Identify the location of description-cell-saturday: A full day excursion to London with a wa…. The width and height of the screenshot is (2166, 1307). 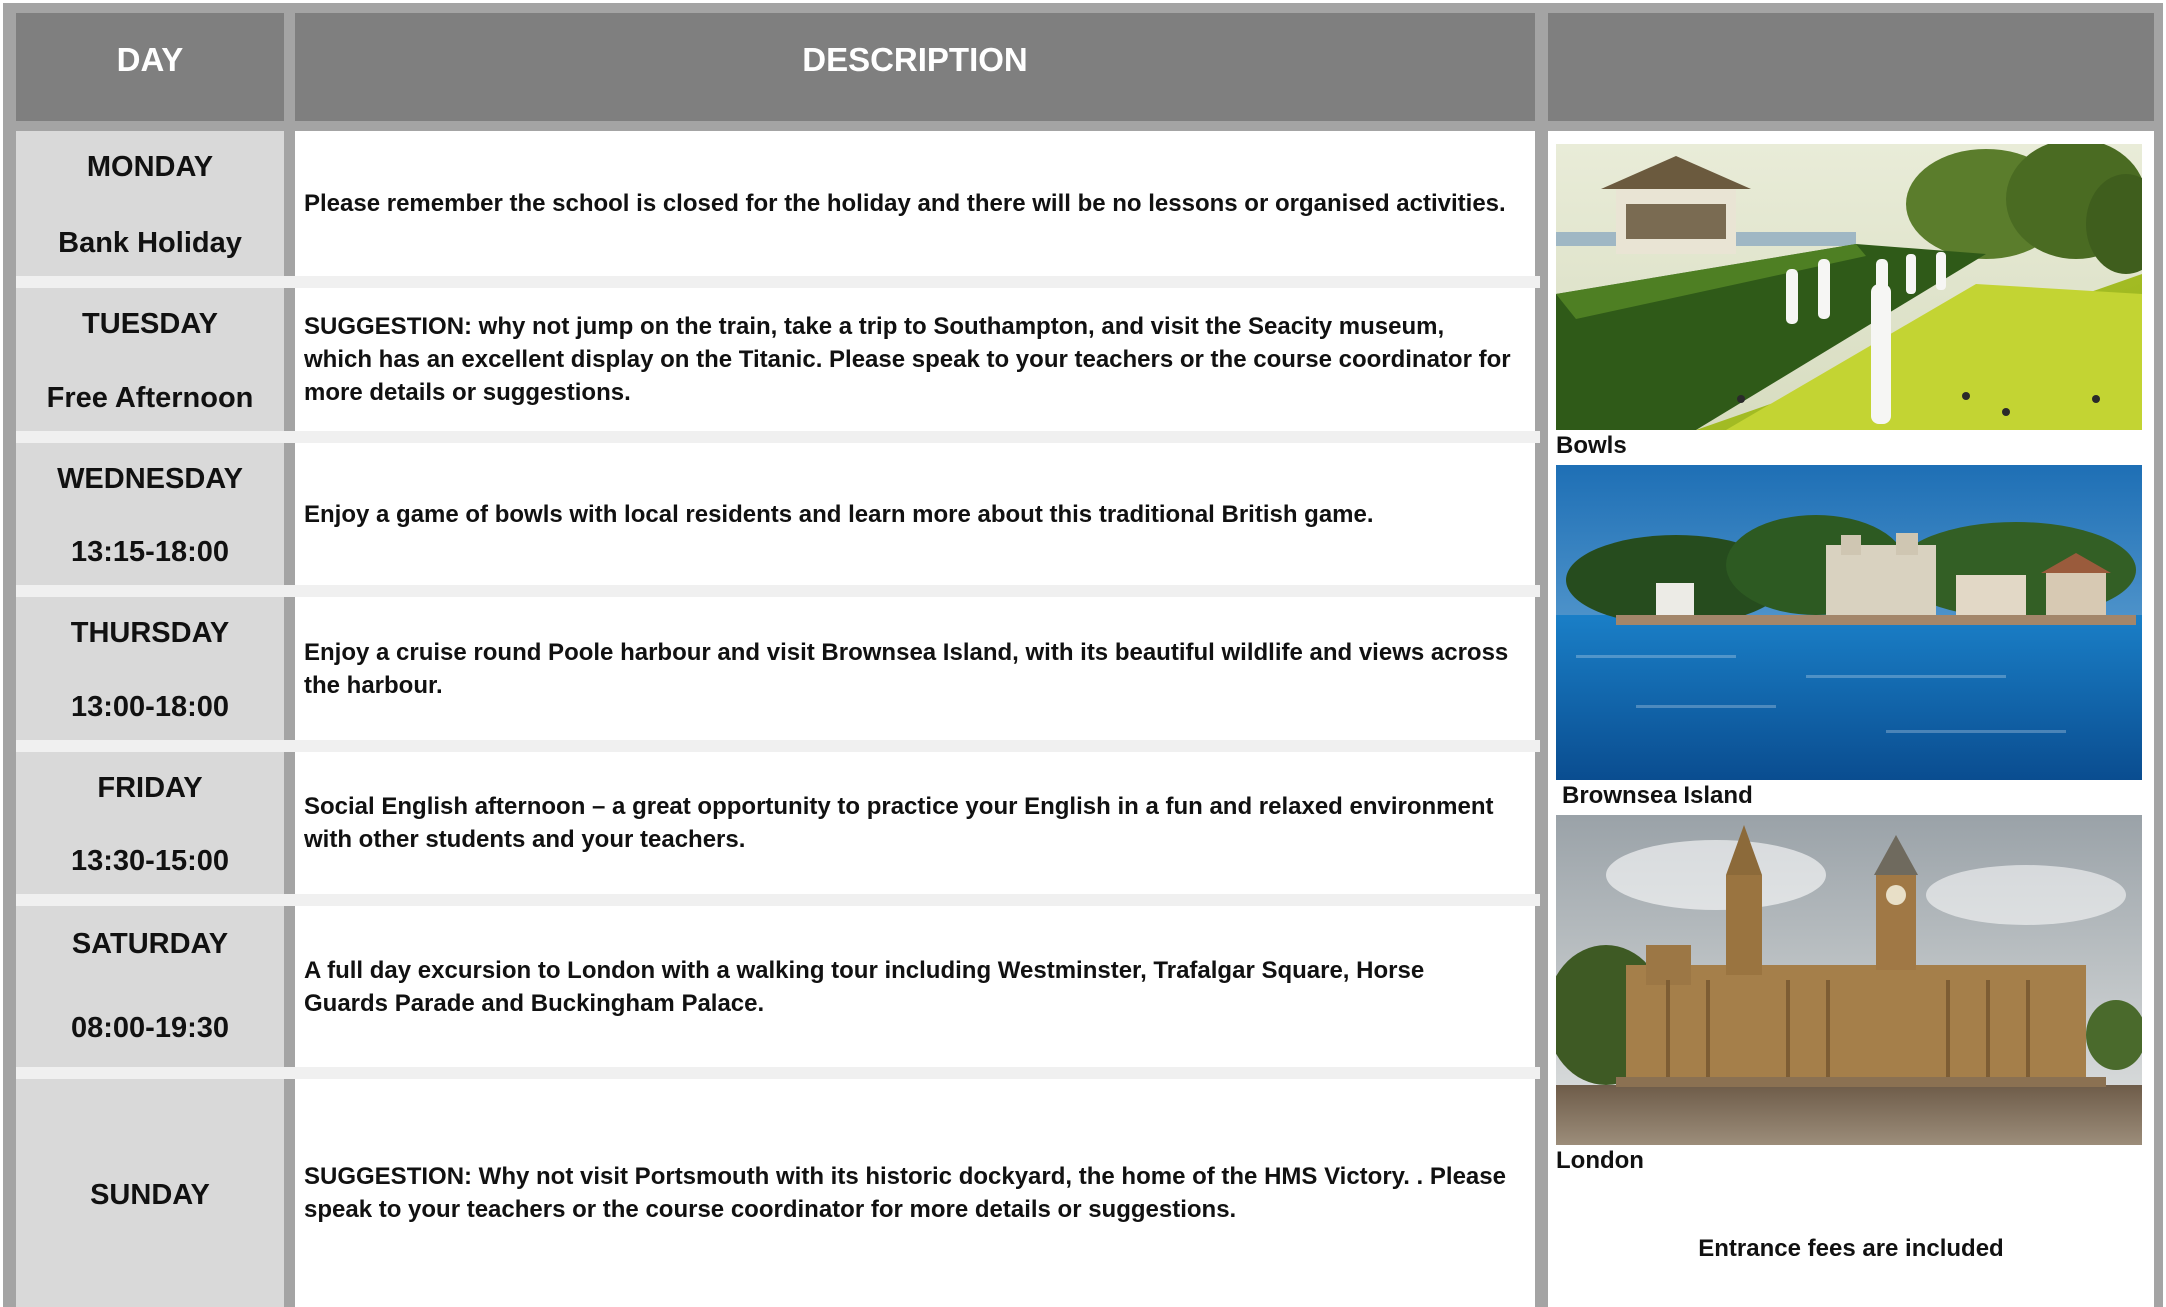
(915, 986).